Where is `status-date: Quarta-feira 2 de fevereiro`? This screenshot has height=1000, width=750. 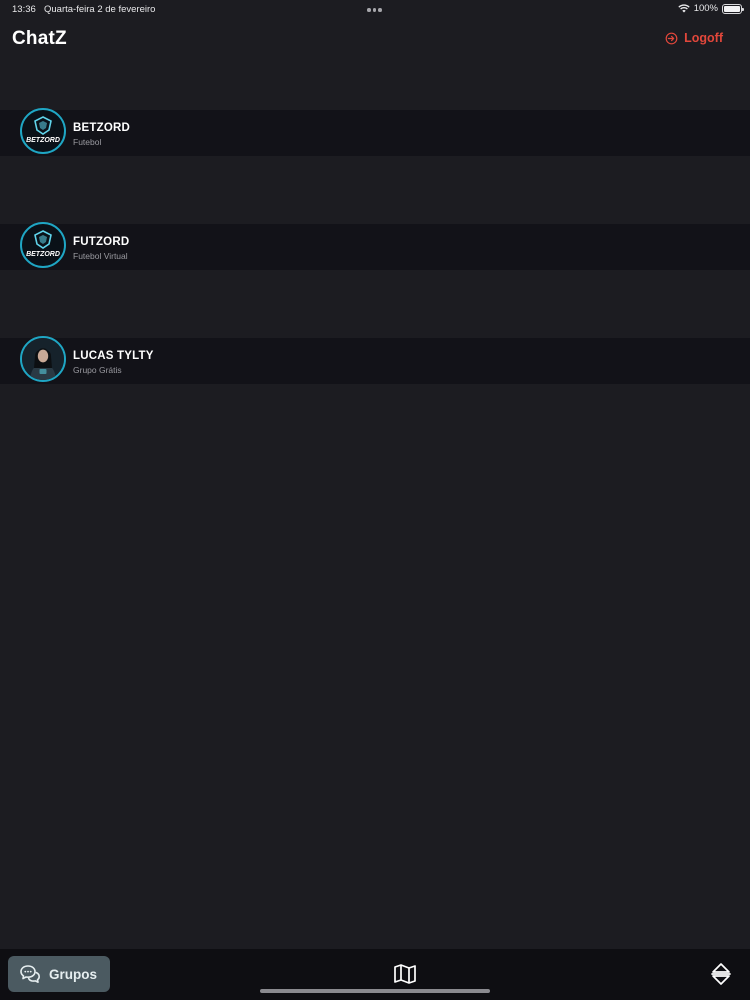 status-date: Quarta-feira 2 de fevereiro is located at coordinates (100, 9).